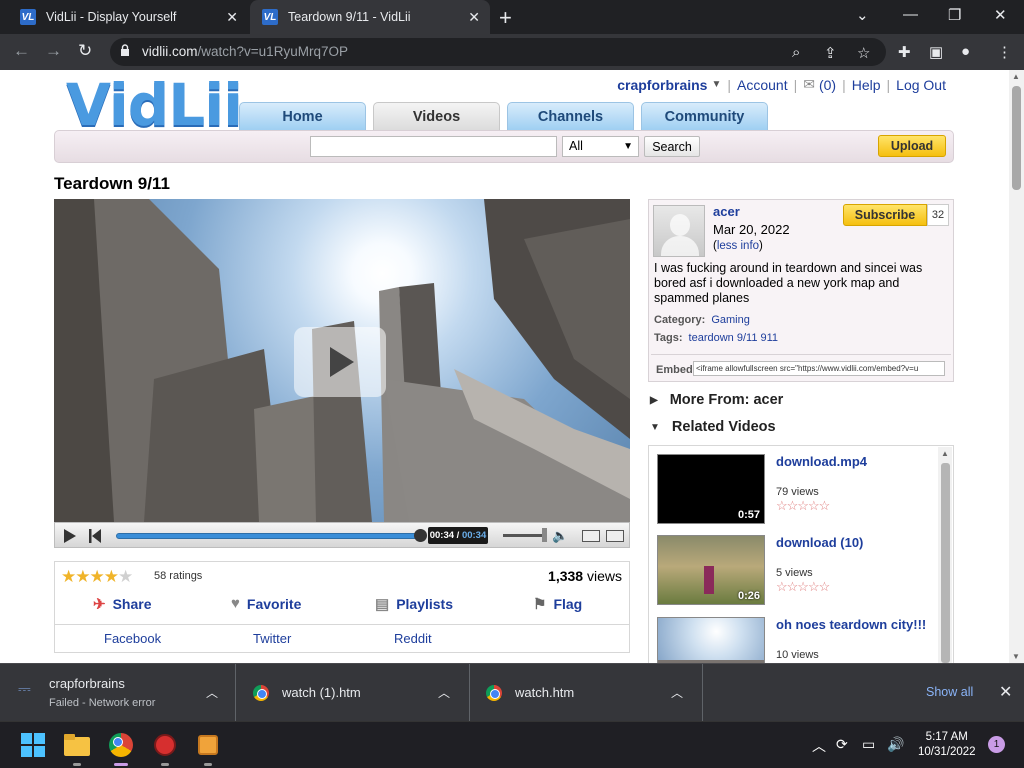 The width and height of the screenshot is (1024, 768). Describe the element at coordinates (1016, 656) in the screenshot. I see `scroll-down-icon: ▼` at that location.